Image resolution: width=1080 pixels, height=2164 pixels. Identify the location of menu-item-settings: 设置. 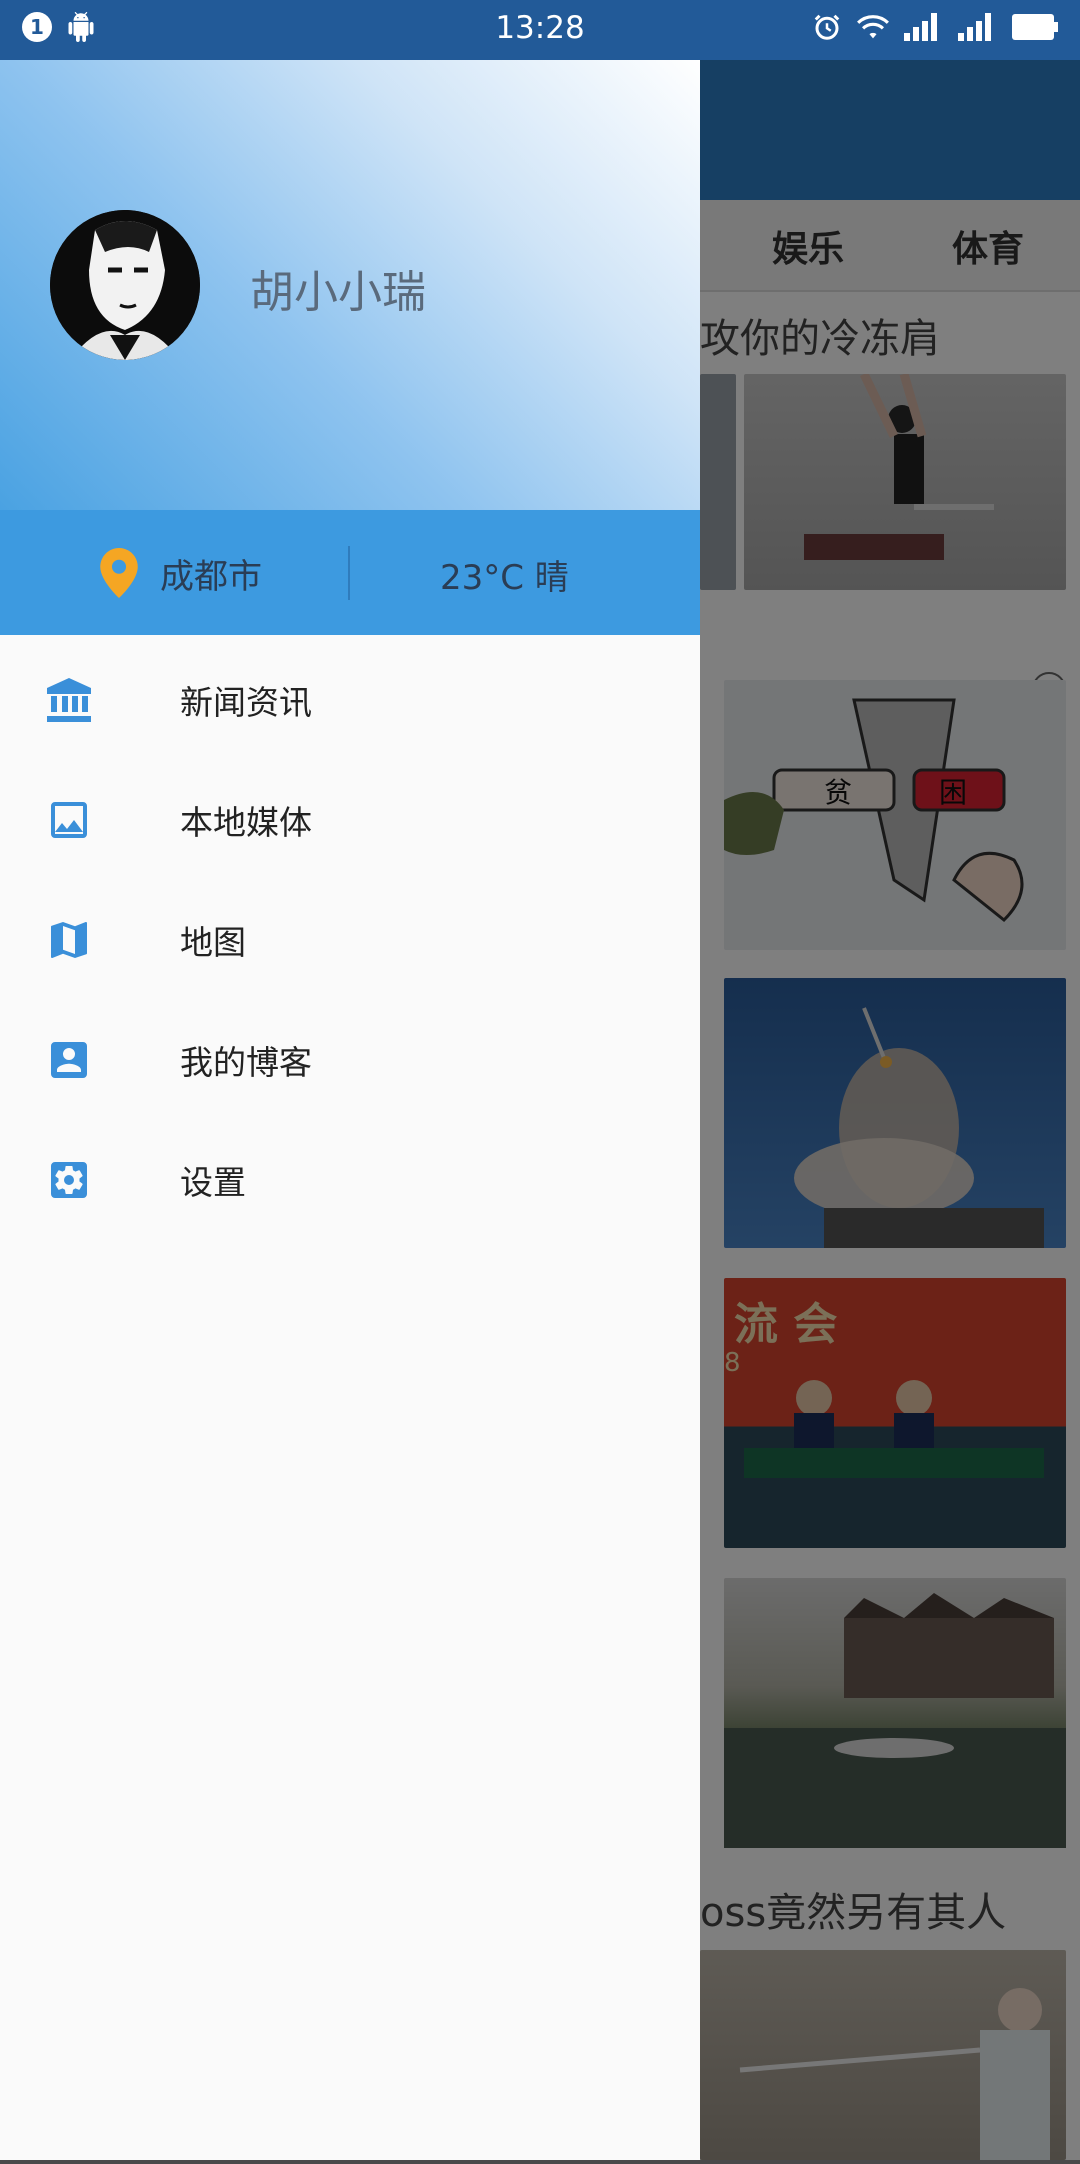
(350, 1180).